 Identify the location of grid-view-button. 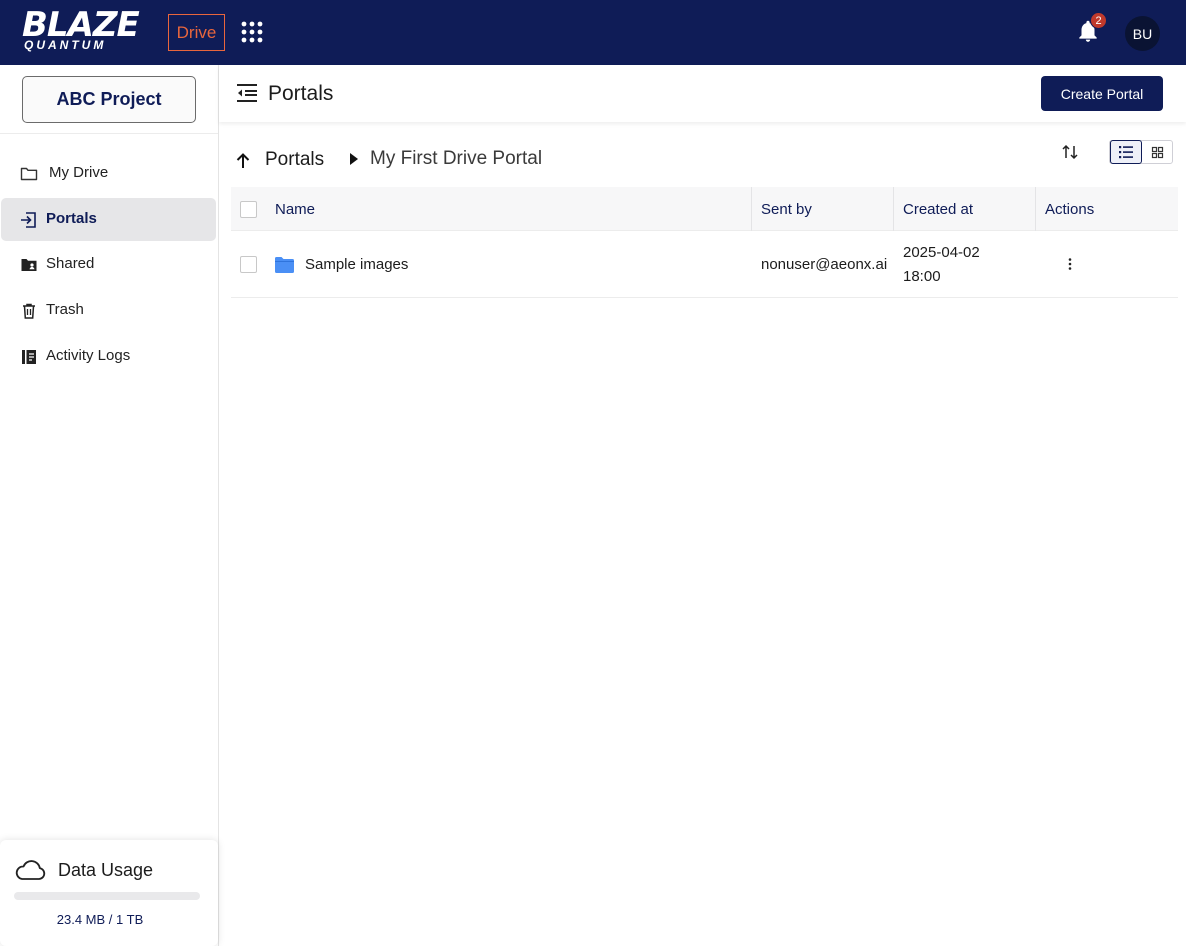
(1157, 152).